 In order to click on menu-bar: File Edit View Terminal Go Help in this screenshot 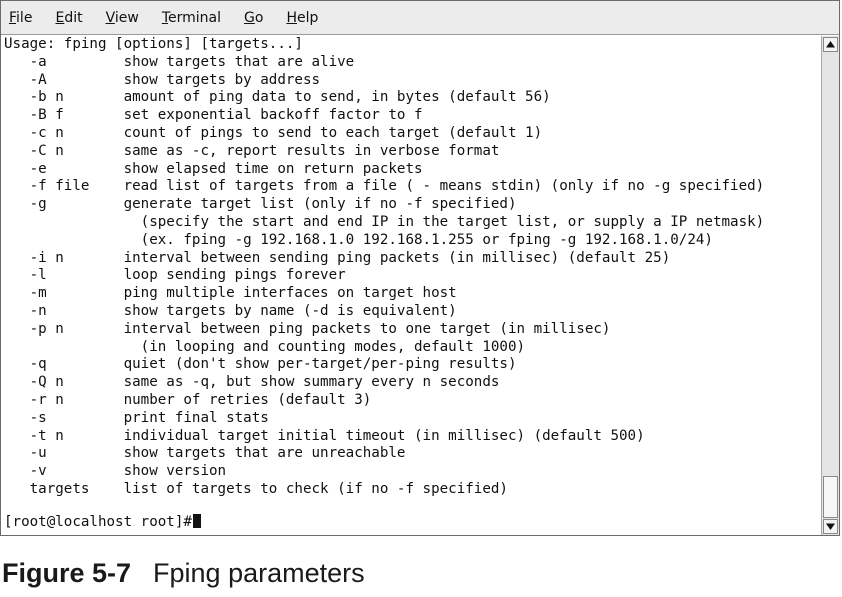, I will do `click(420, 18)`.